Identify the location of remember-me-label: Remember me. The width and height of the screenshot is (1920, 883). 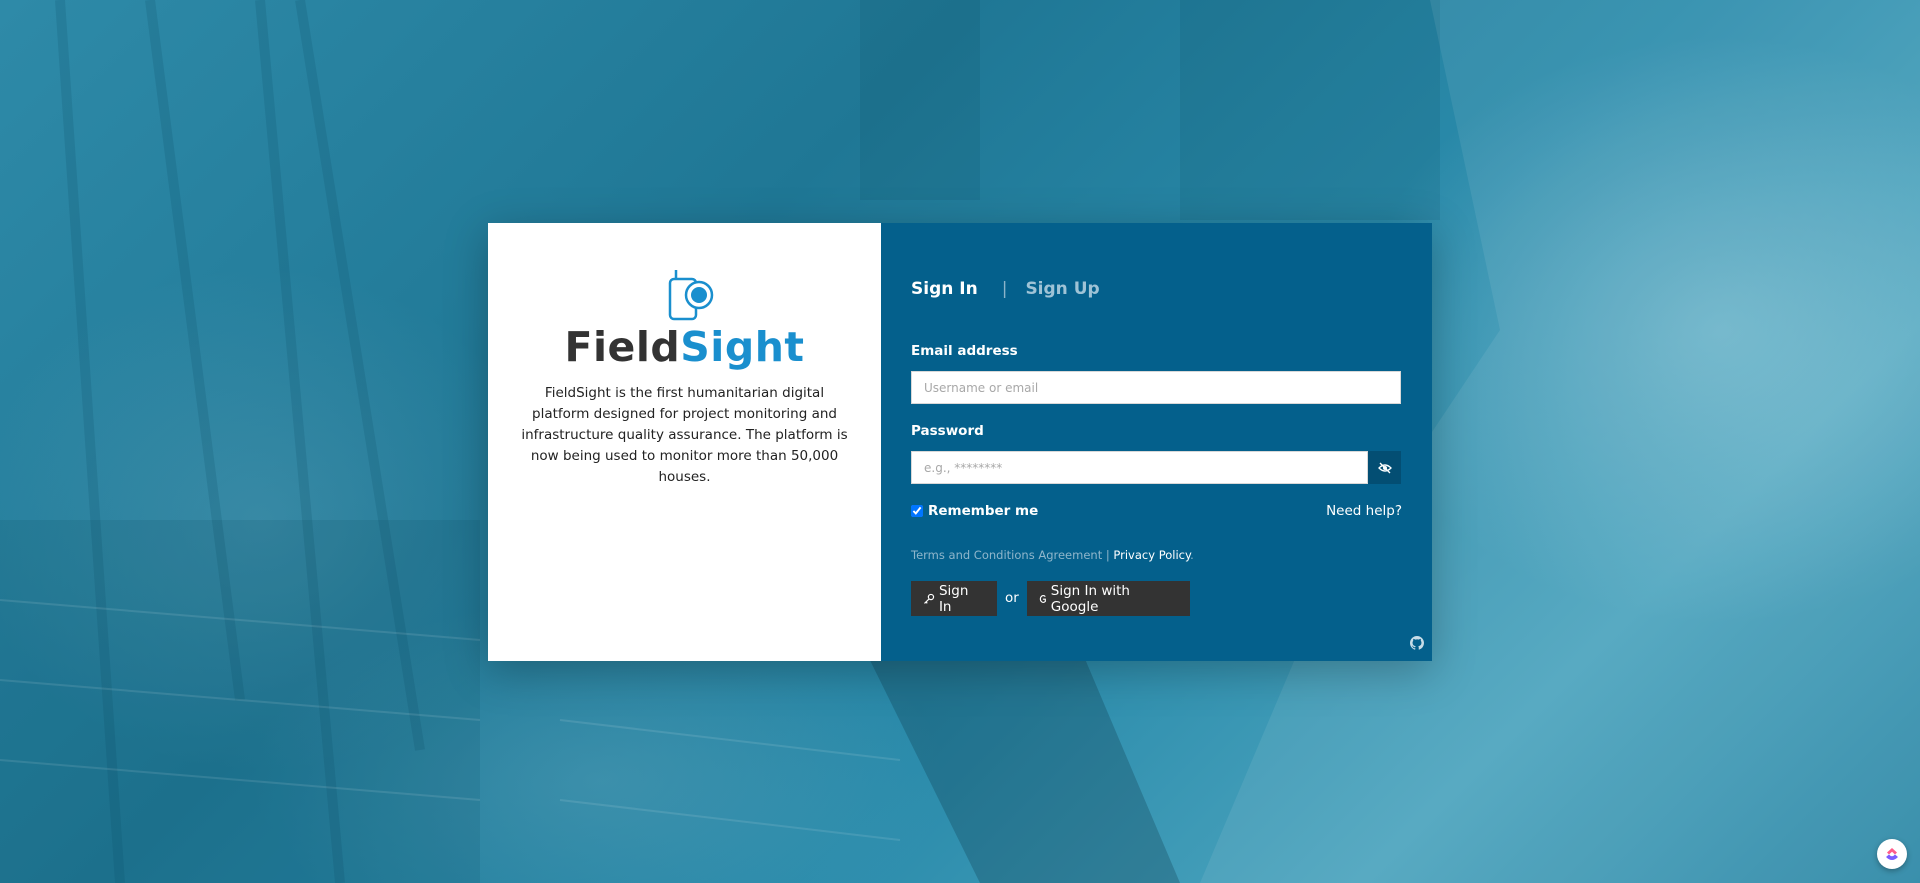
(983, 511).